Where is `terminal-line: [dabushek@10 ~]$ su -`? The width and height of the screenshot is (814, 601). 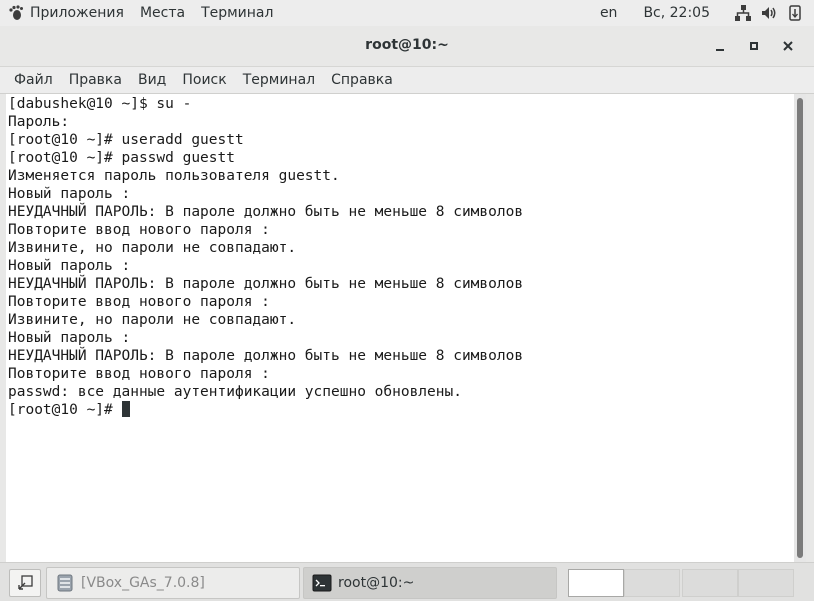 terminal-line: [dabushek@10 ~]$ su - is located at coordinates (100, 104).